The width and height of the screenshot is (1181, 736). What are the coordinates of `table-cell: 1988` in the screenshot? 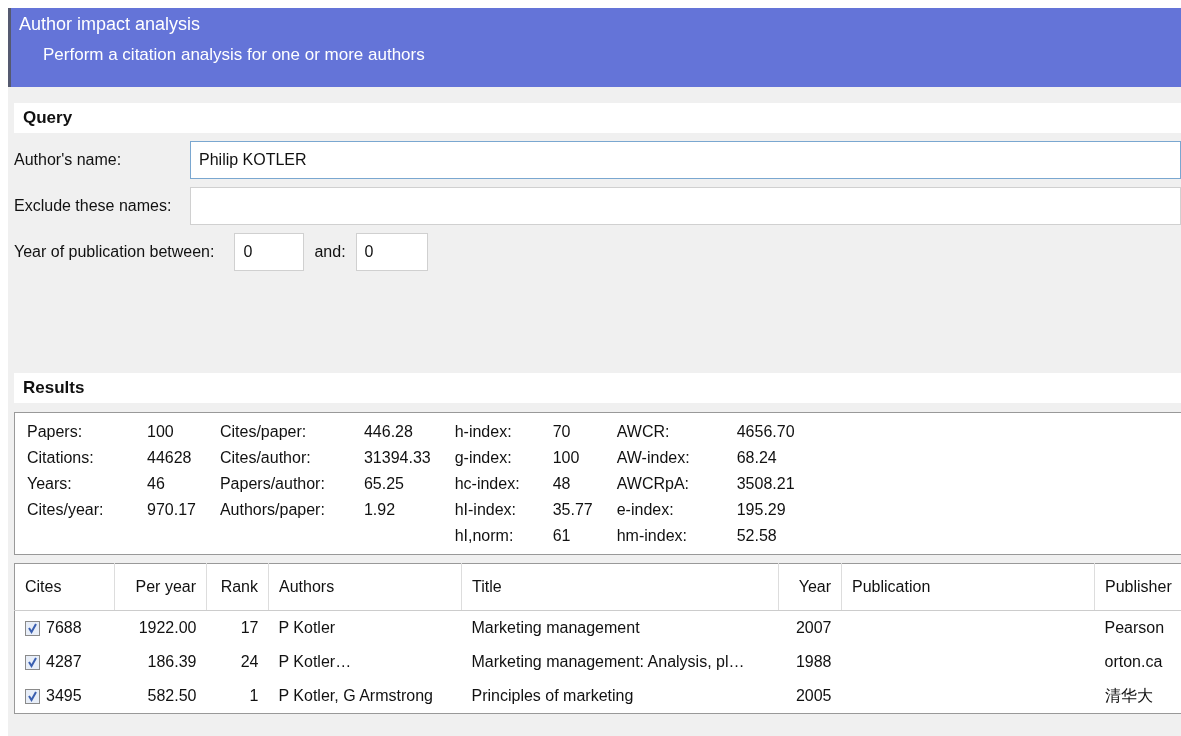 It's located at (813, 661).